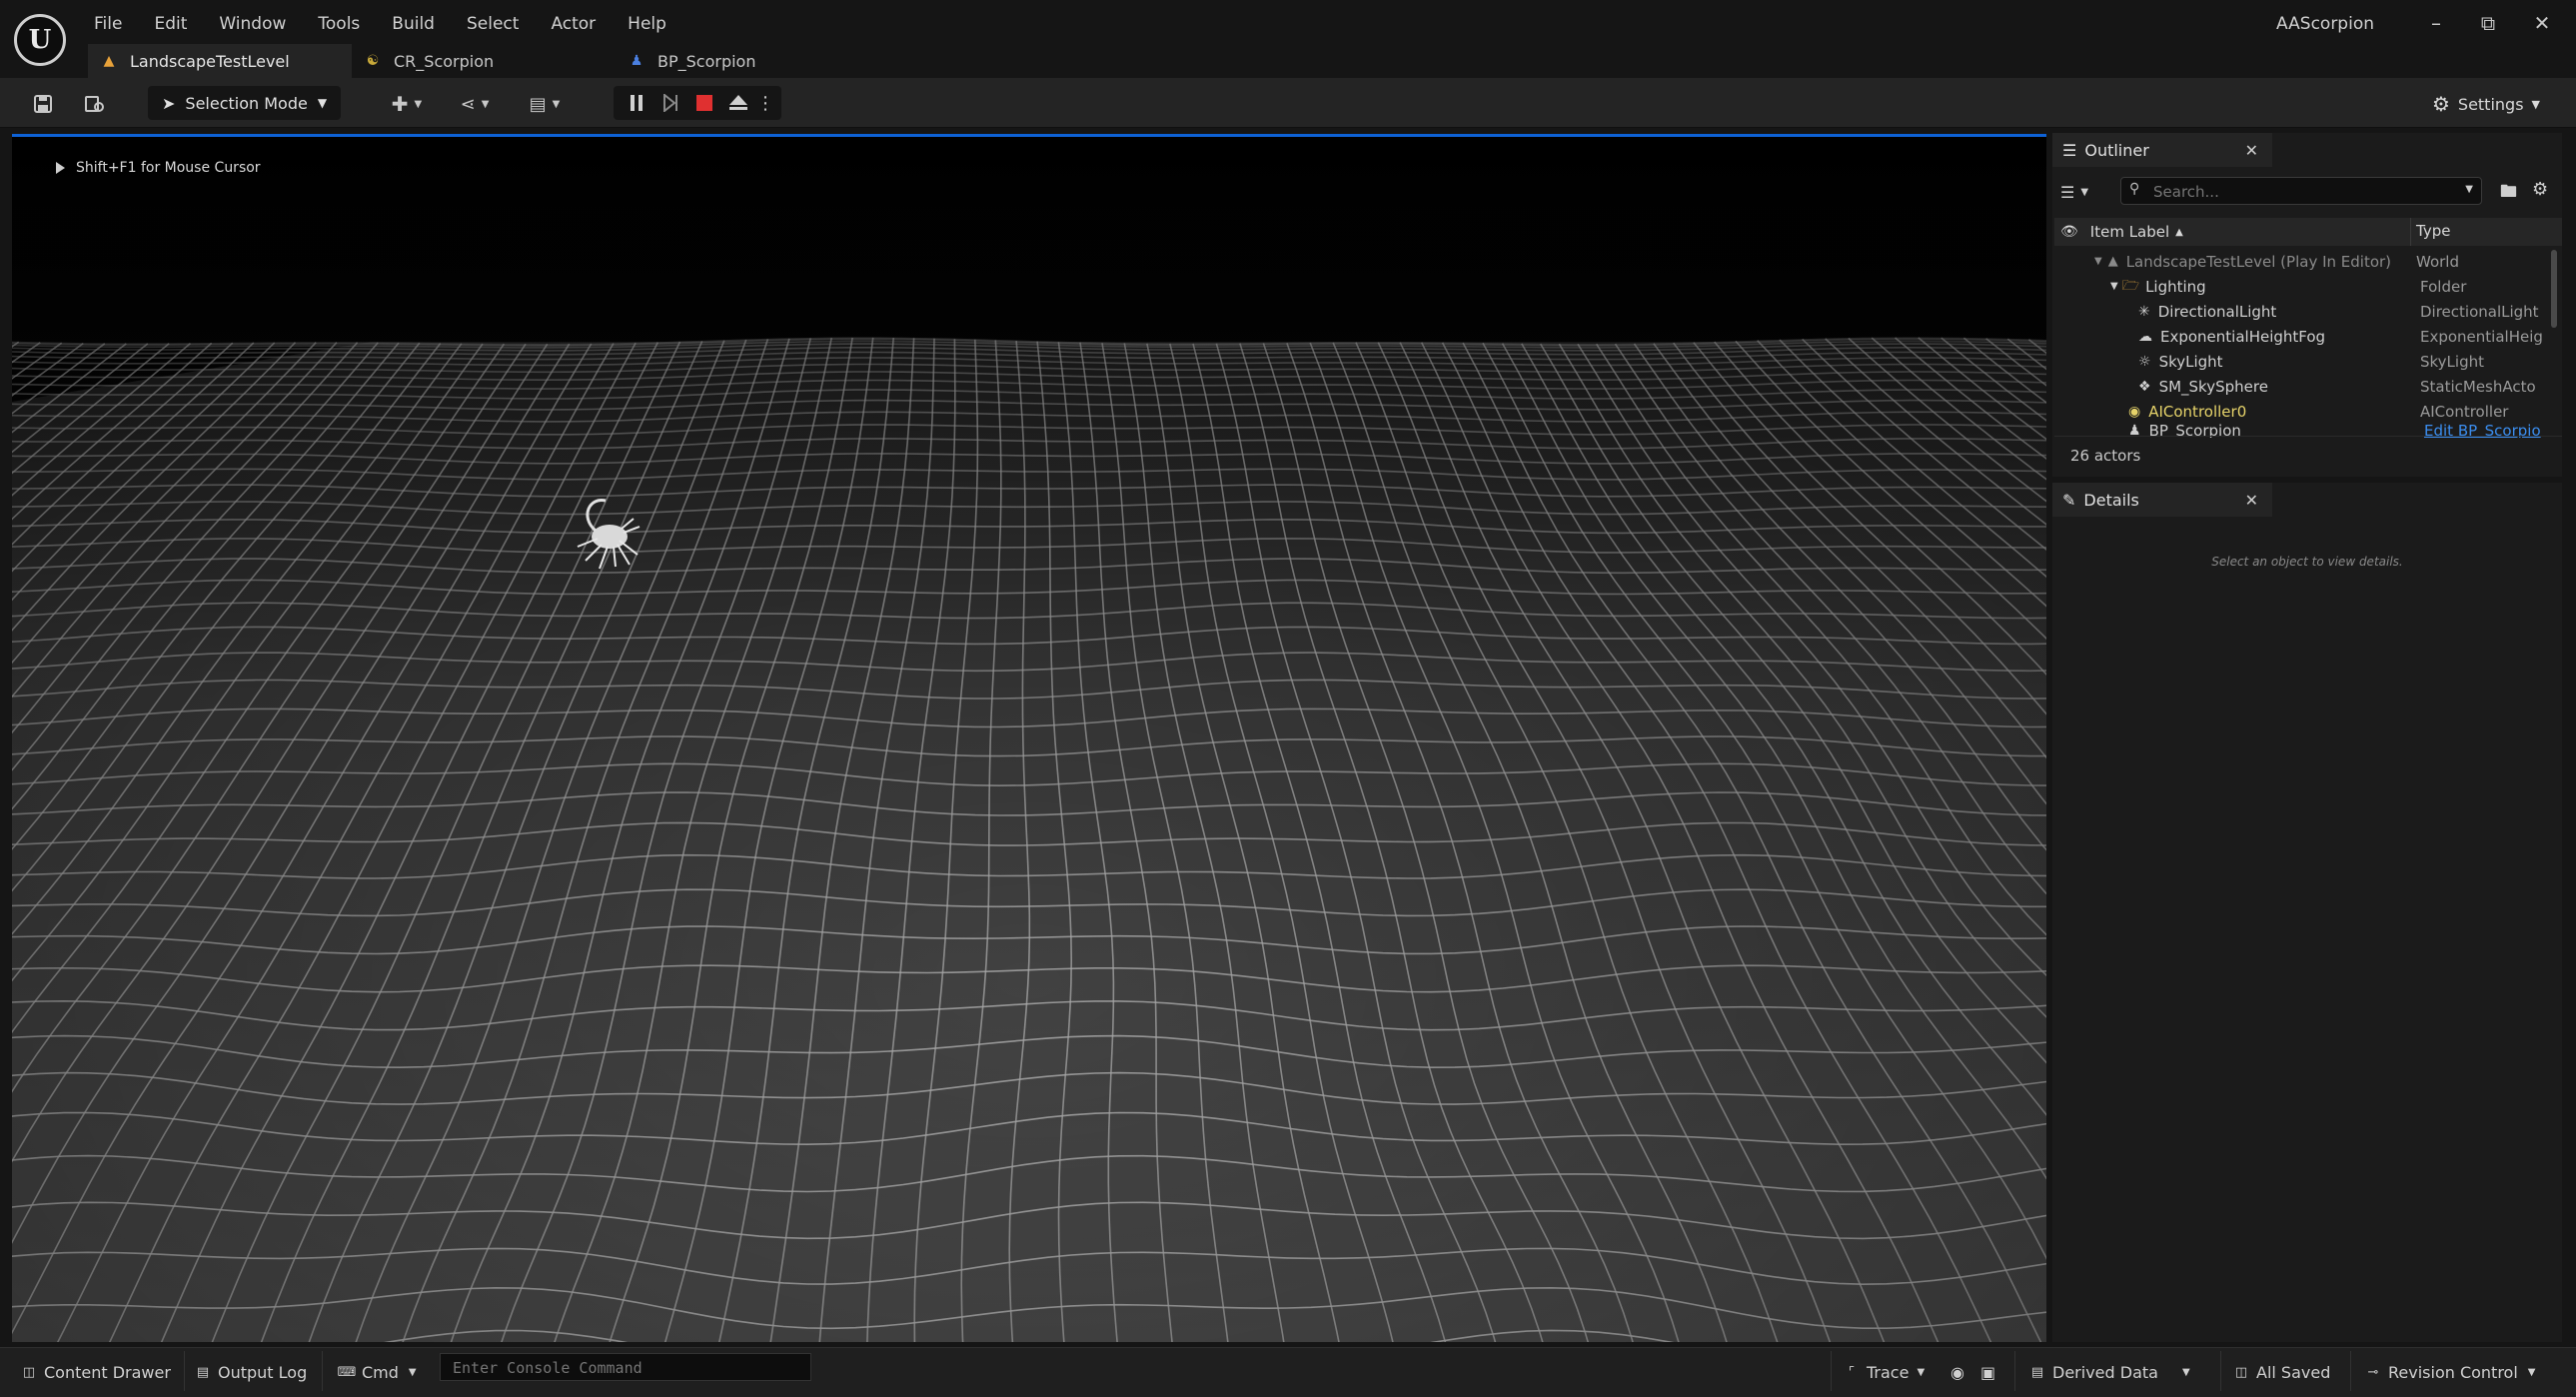  I want to click on stop-icon, so click(704, 103).